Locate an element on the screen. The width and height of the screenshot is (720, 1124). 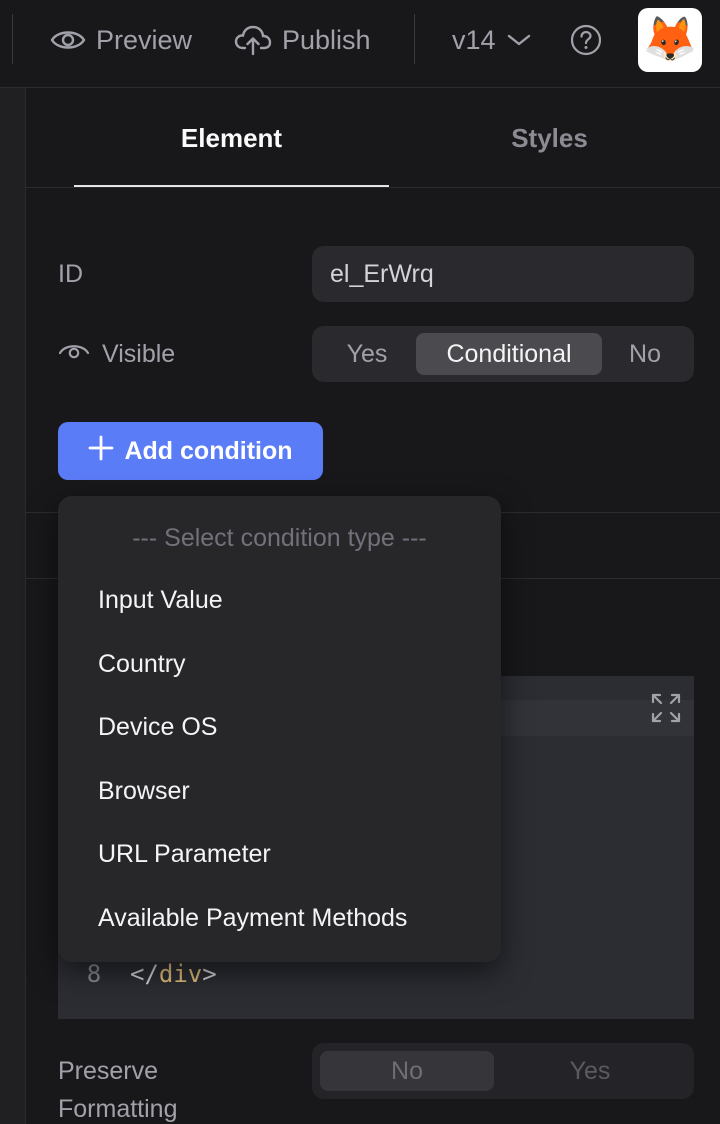
visible-option-conditional: Conditional is located at coordinates (509, 354).